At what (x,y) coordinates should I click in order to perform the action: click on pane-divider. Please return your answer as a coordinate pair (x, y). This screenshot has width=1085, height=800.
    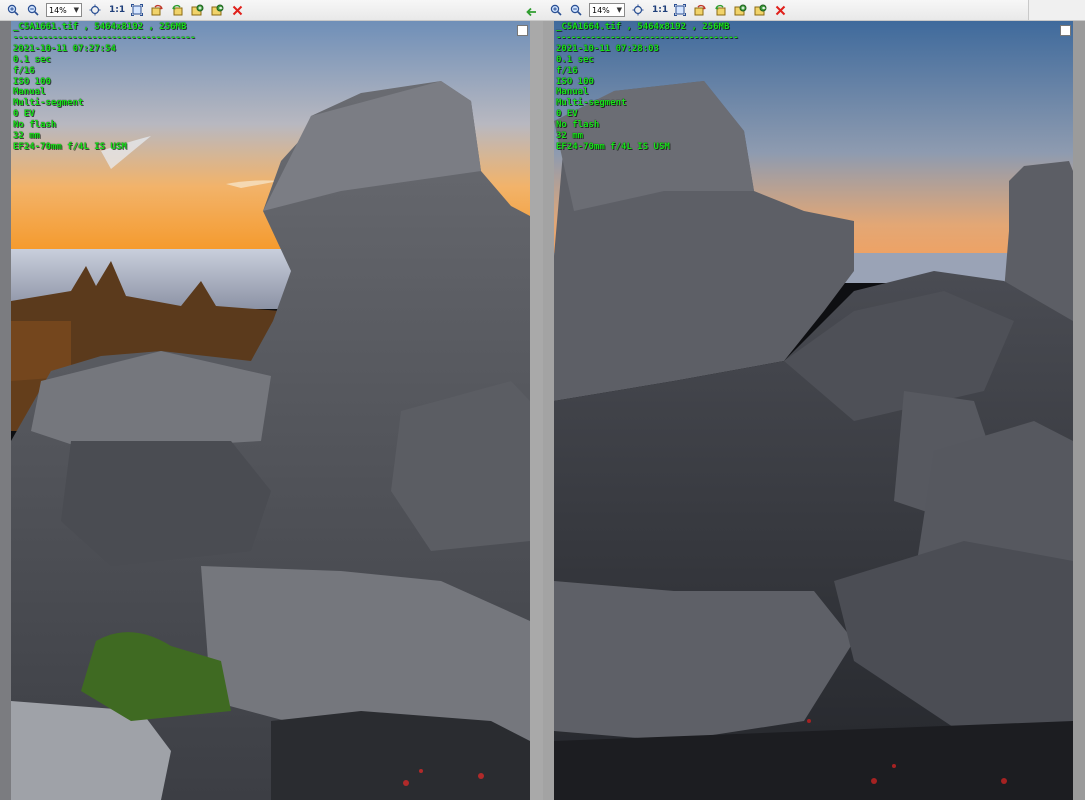
    Looking at the image, I should click on (536, 410).